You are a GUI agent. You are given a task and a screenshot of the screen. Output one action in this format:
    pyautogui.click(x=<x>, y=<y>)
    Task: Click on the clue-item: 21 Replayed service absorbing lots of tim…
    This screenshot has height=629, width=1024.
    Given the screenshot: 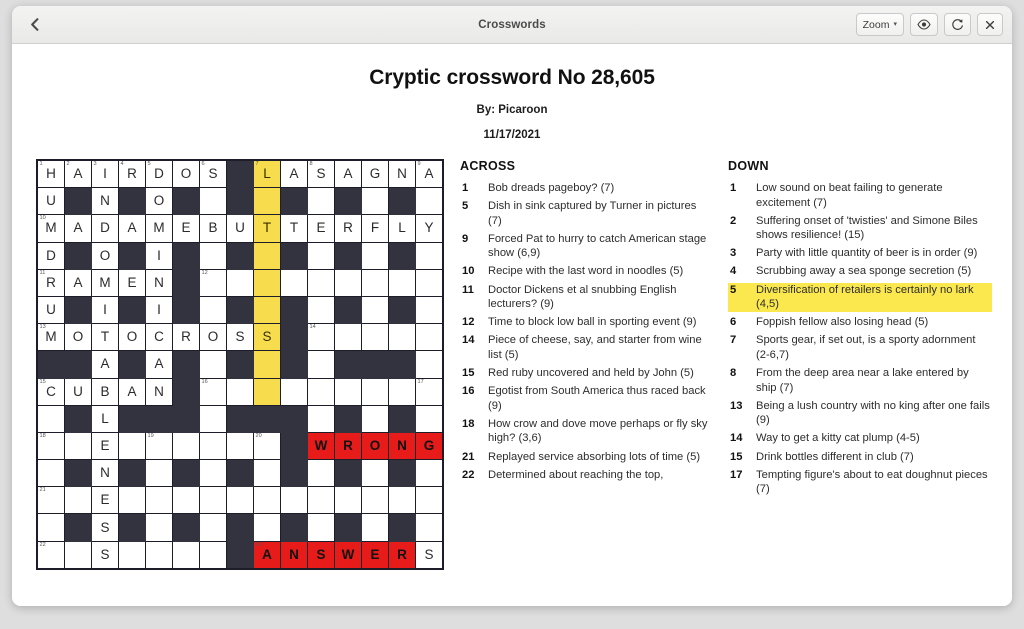 What is the action you would take?
    pyautogui.click(x=586, y=457)
    